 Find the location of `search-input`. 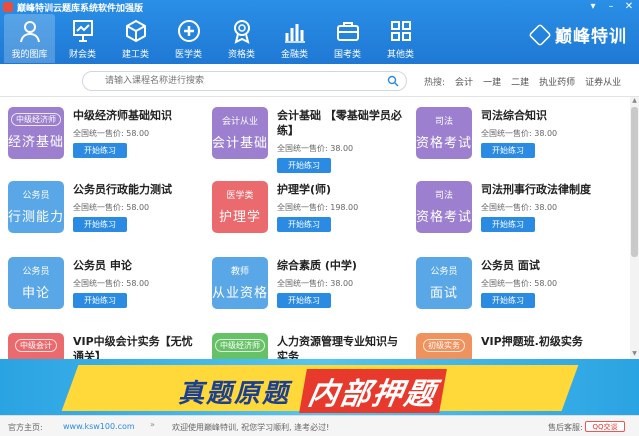

search-input is located at coordinates (228, 81).